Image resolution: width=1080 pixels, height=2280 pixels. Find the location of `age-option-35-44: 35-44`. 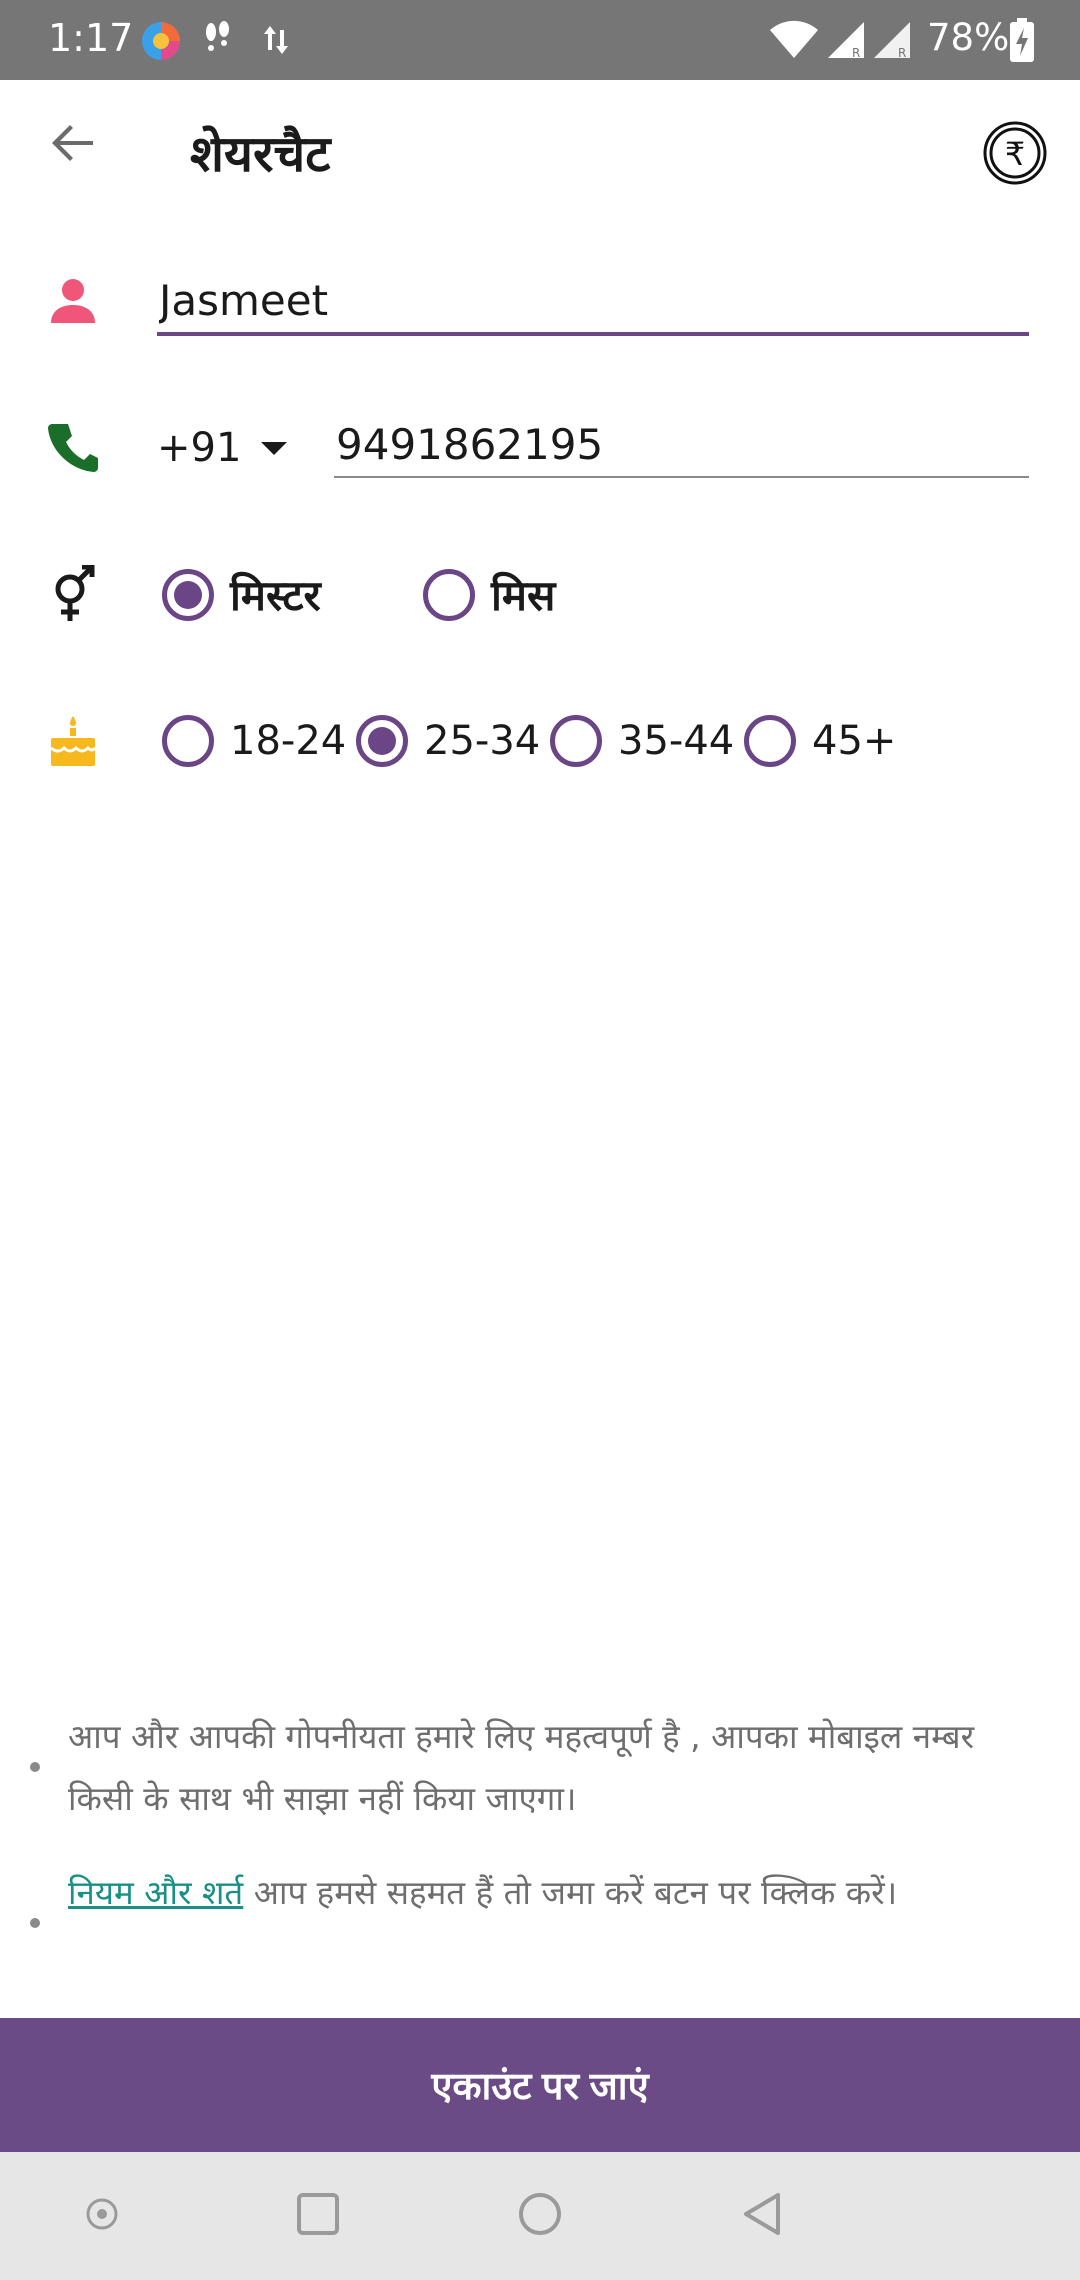

age-option-35-44: 35-44 is located at coordinates (642, 741).